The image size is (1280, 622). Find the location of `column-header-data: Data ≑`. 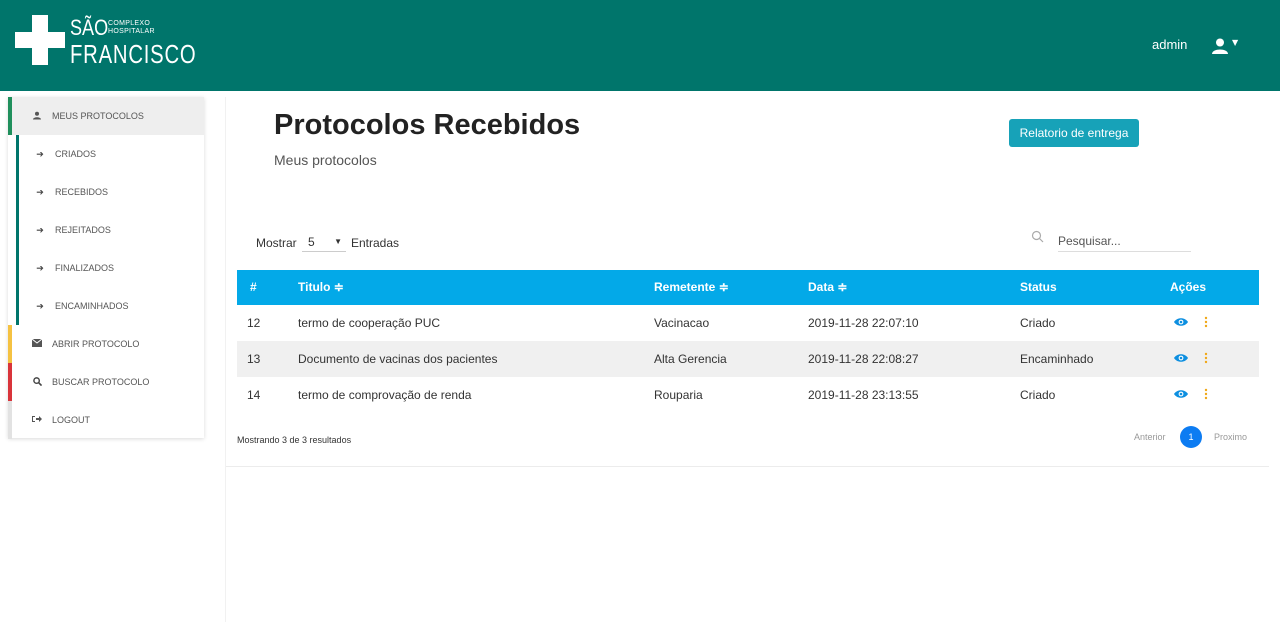

column-header-data: Data ≑ is located at coordinates (827, 287).